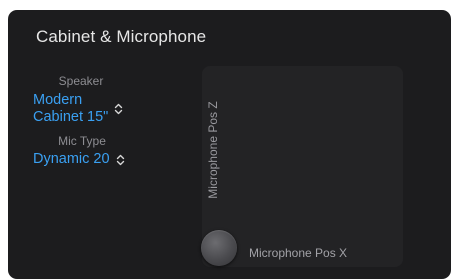  I want to click on speaker-value: Modern Cabinet 15", so click(70, 109).